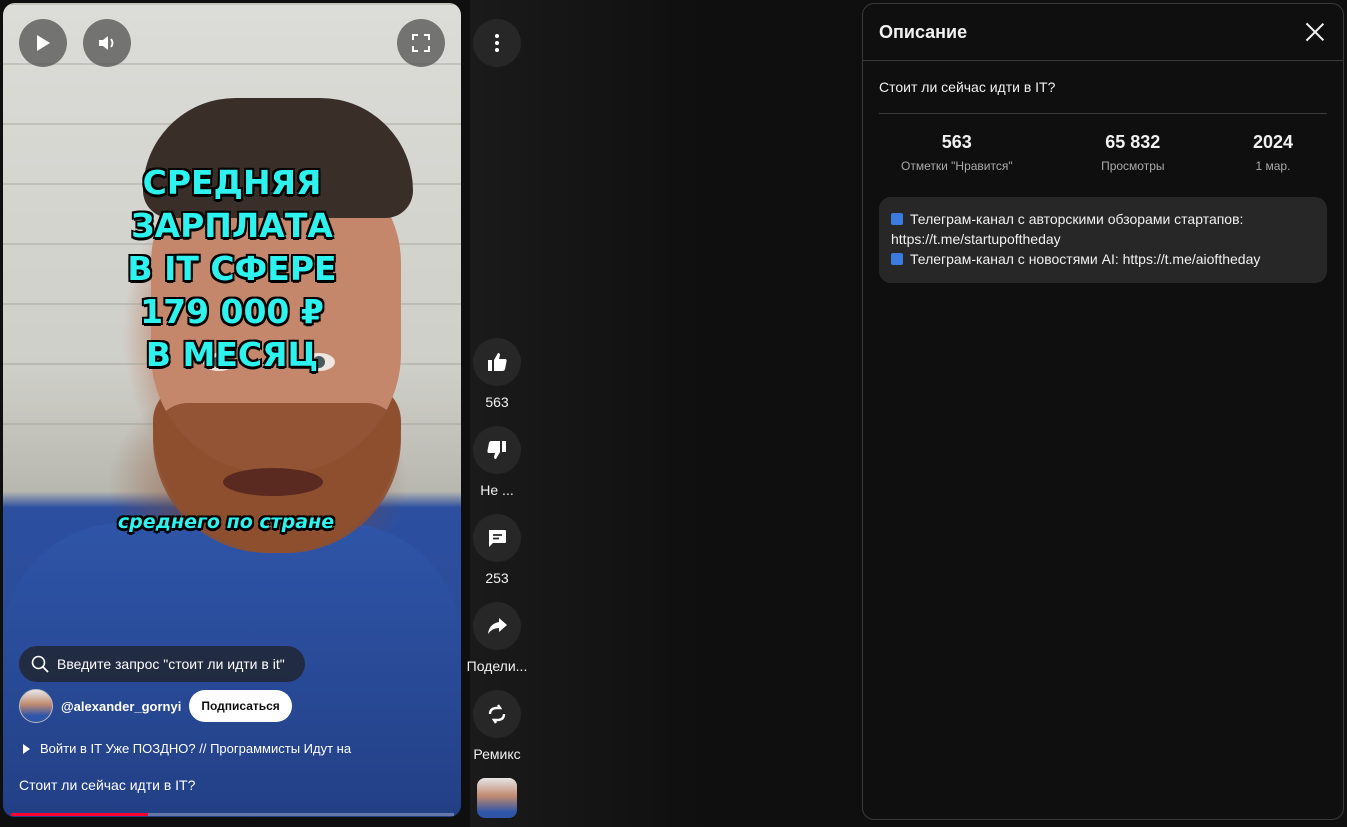 The height and width of the screenshot is (827, 1347). What do you see at coordinates (497, 402) in the screenshot?
I see `like-count: 563` at bounding box center [497, 402].